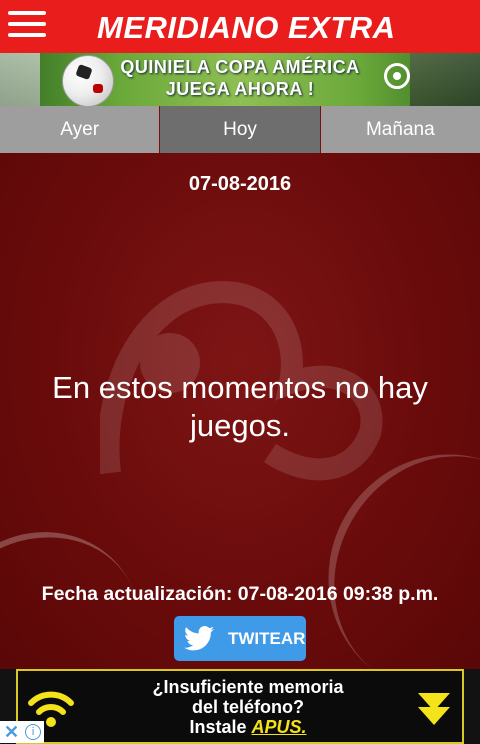 The image size is (480, 744). What do you see at coordinates (240, 89) in the screenshot?
I see `banner-subtitle: JUEGA AHORA !` at bounding box center [240, 89].